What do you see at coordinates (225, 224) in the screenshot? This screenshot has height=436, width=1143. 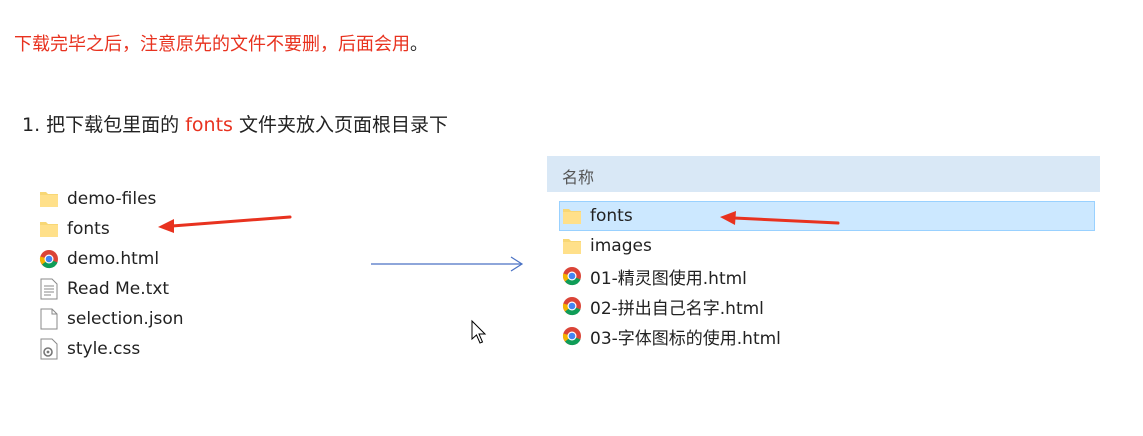 I see `red-arrow-left` at bounding box center [225, 224].